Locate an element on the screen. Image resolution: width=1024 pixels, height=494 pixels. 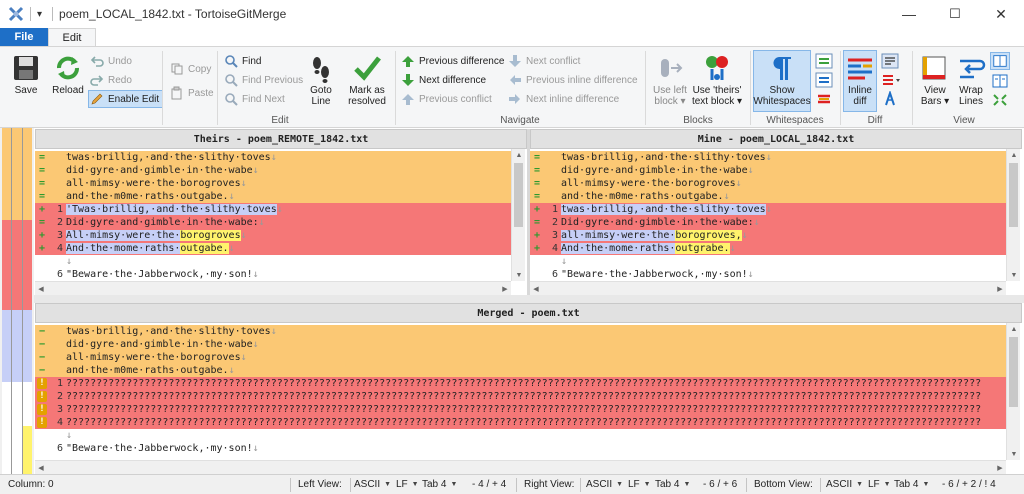
save-button: Save is located at coordinates (26, 74).